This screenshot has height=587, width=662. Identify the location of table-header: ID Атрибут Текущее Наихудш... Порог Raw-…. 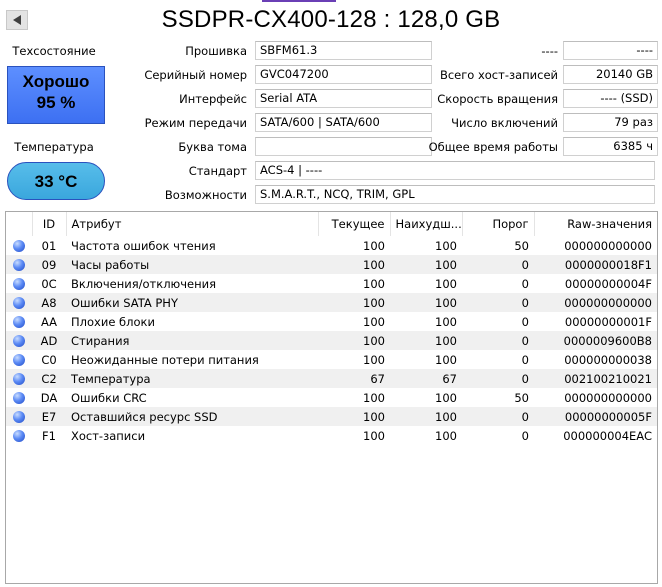
(331, 224).